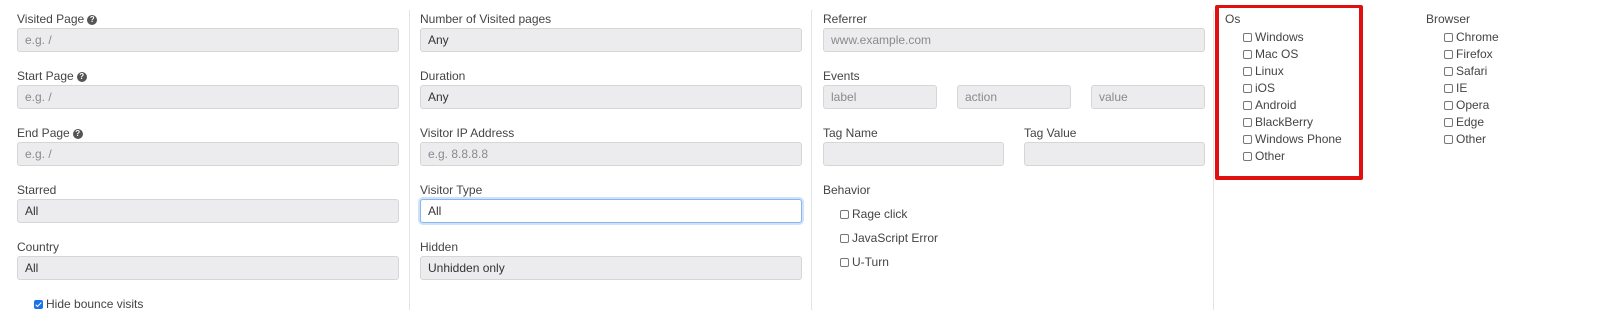  Describe the element at coordinates (1014, 40) in the screenshot. I see `referrer-input: www.example.com` at that location.